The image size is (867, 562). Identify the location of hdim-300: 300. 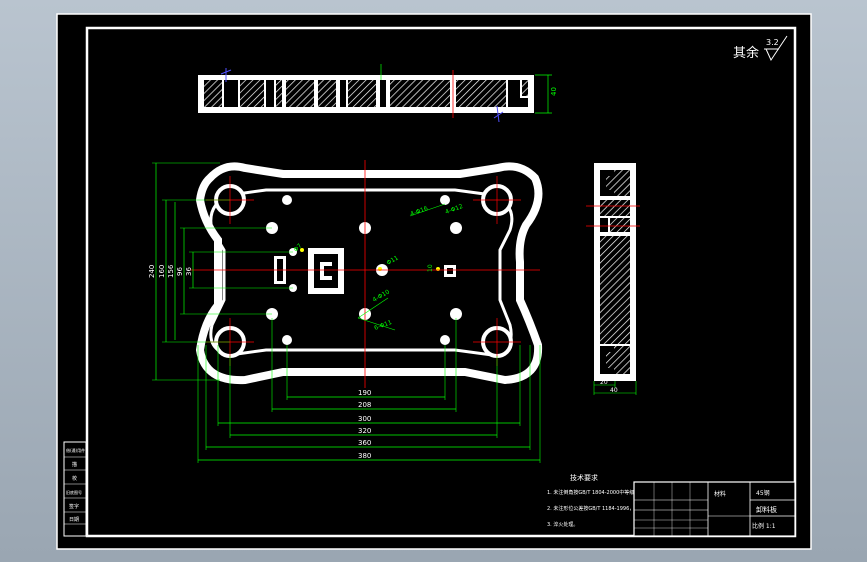
(364, 419).